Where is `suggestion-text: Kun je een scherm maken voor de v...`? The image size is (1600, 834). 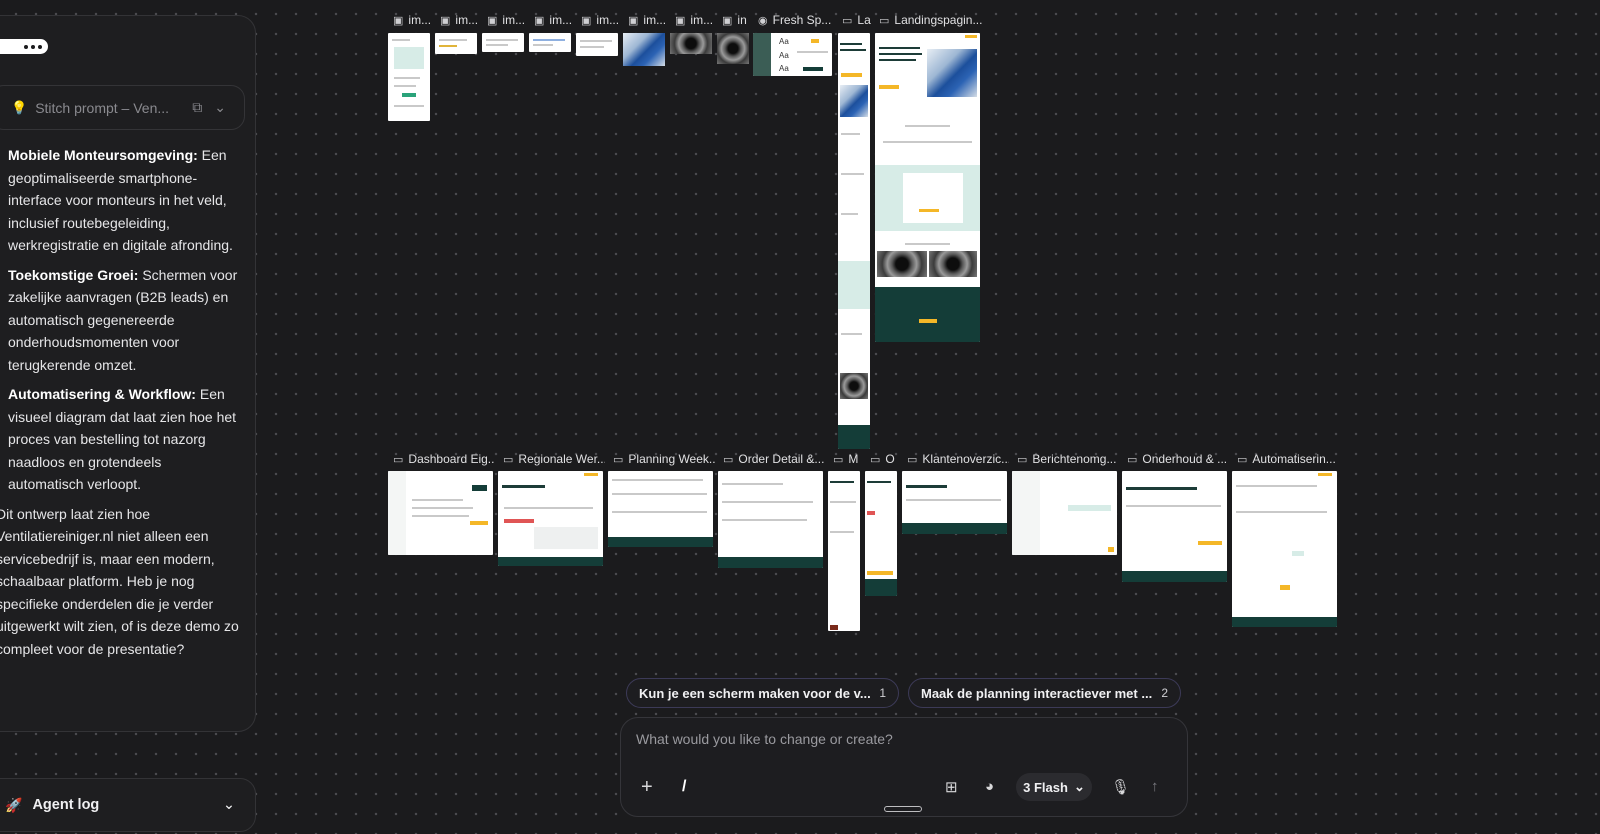 suggestion-text: Kun je een scherm maken voor de v... is located at coordinates (755, 693).